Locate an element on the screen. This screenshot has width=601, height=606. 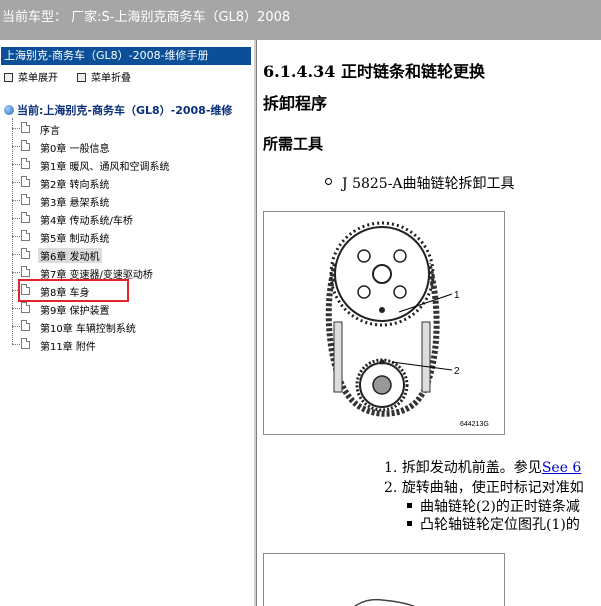
step-number: 2. is located at coordinates (391, 488).